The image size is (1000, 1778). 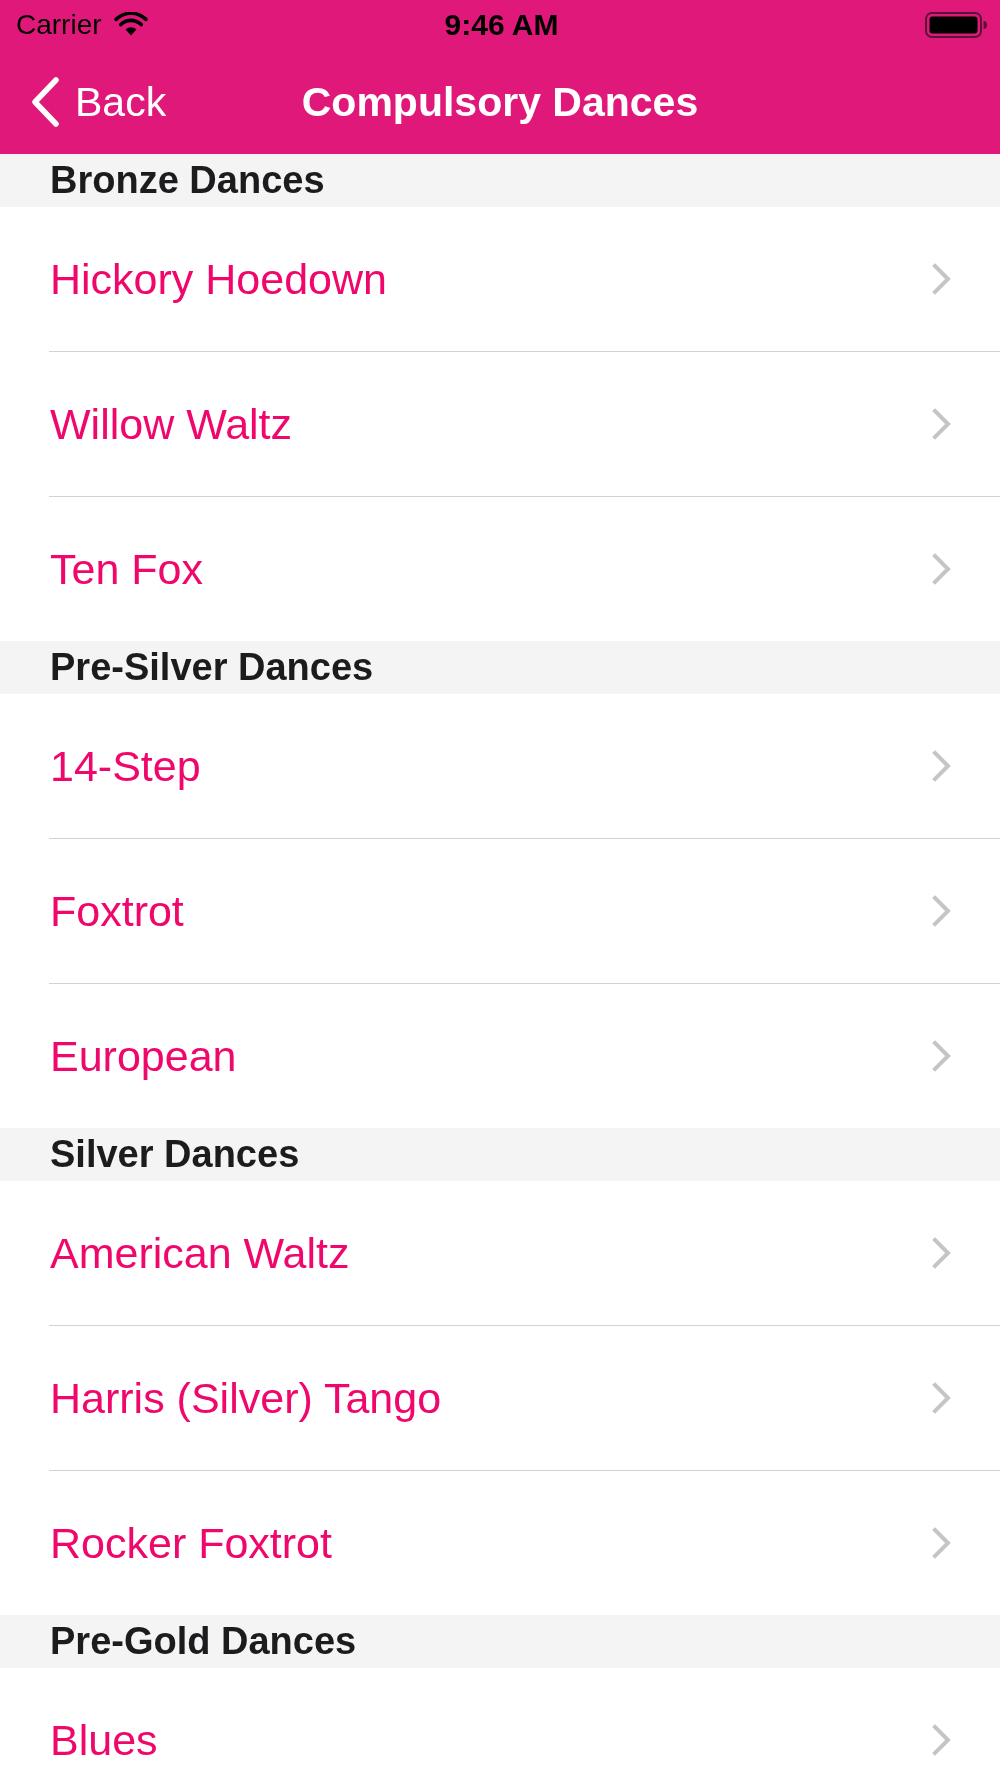 I want to click on list-row: Rocker Foxtrot, so click(x=500, y=1543).